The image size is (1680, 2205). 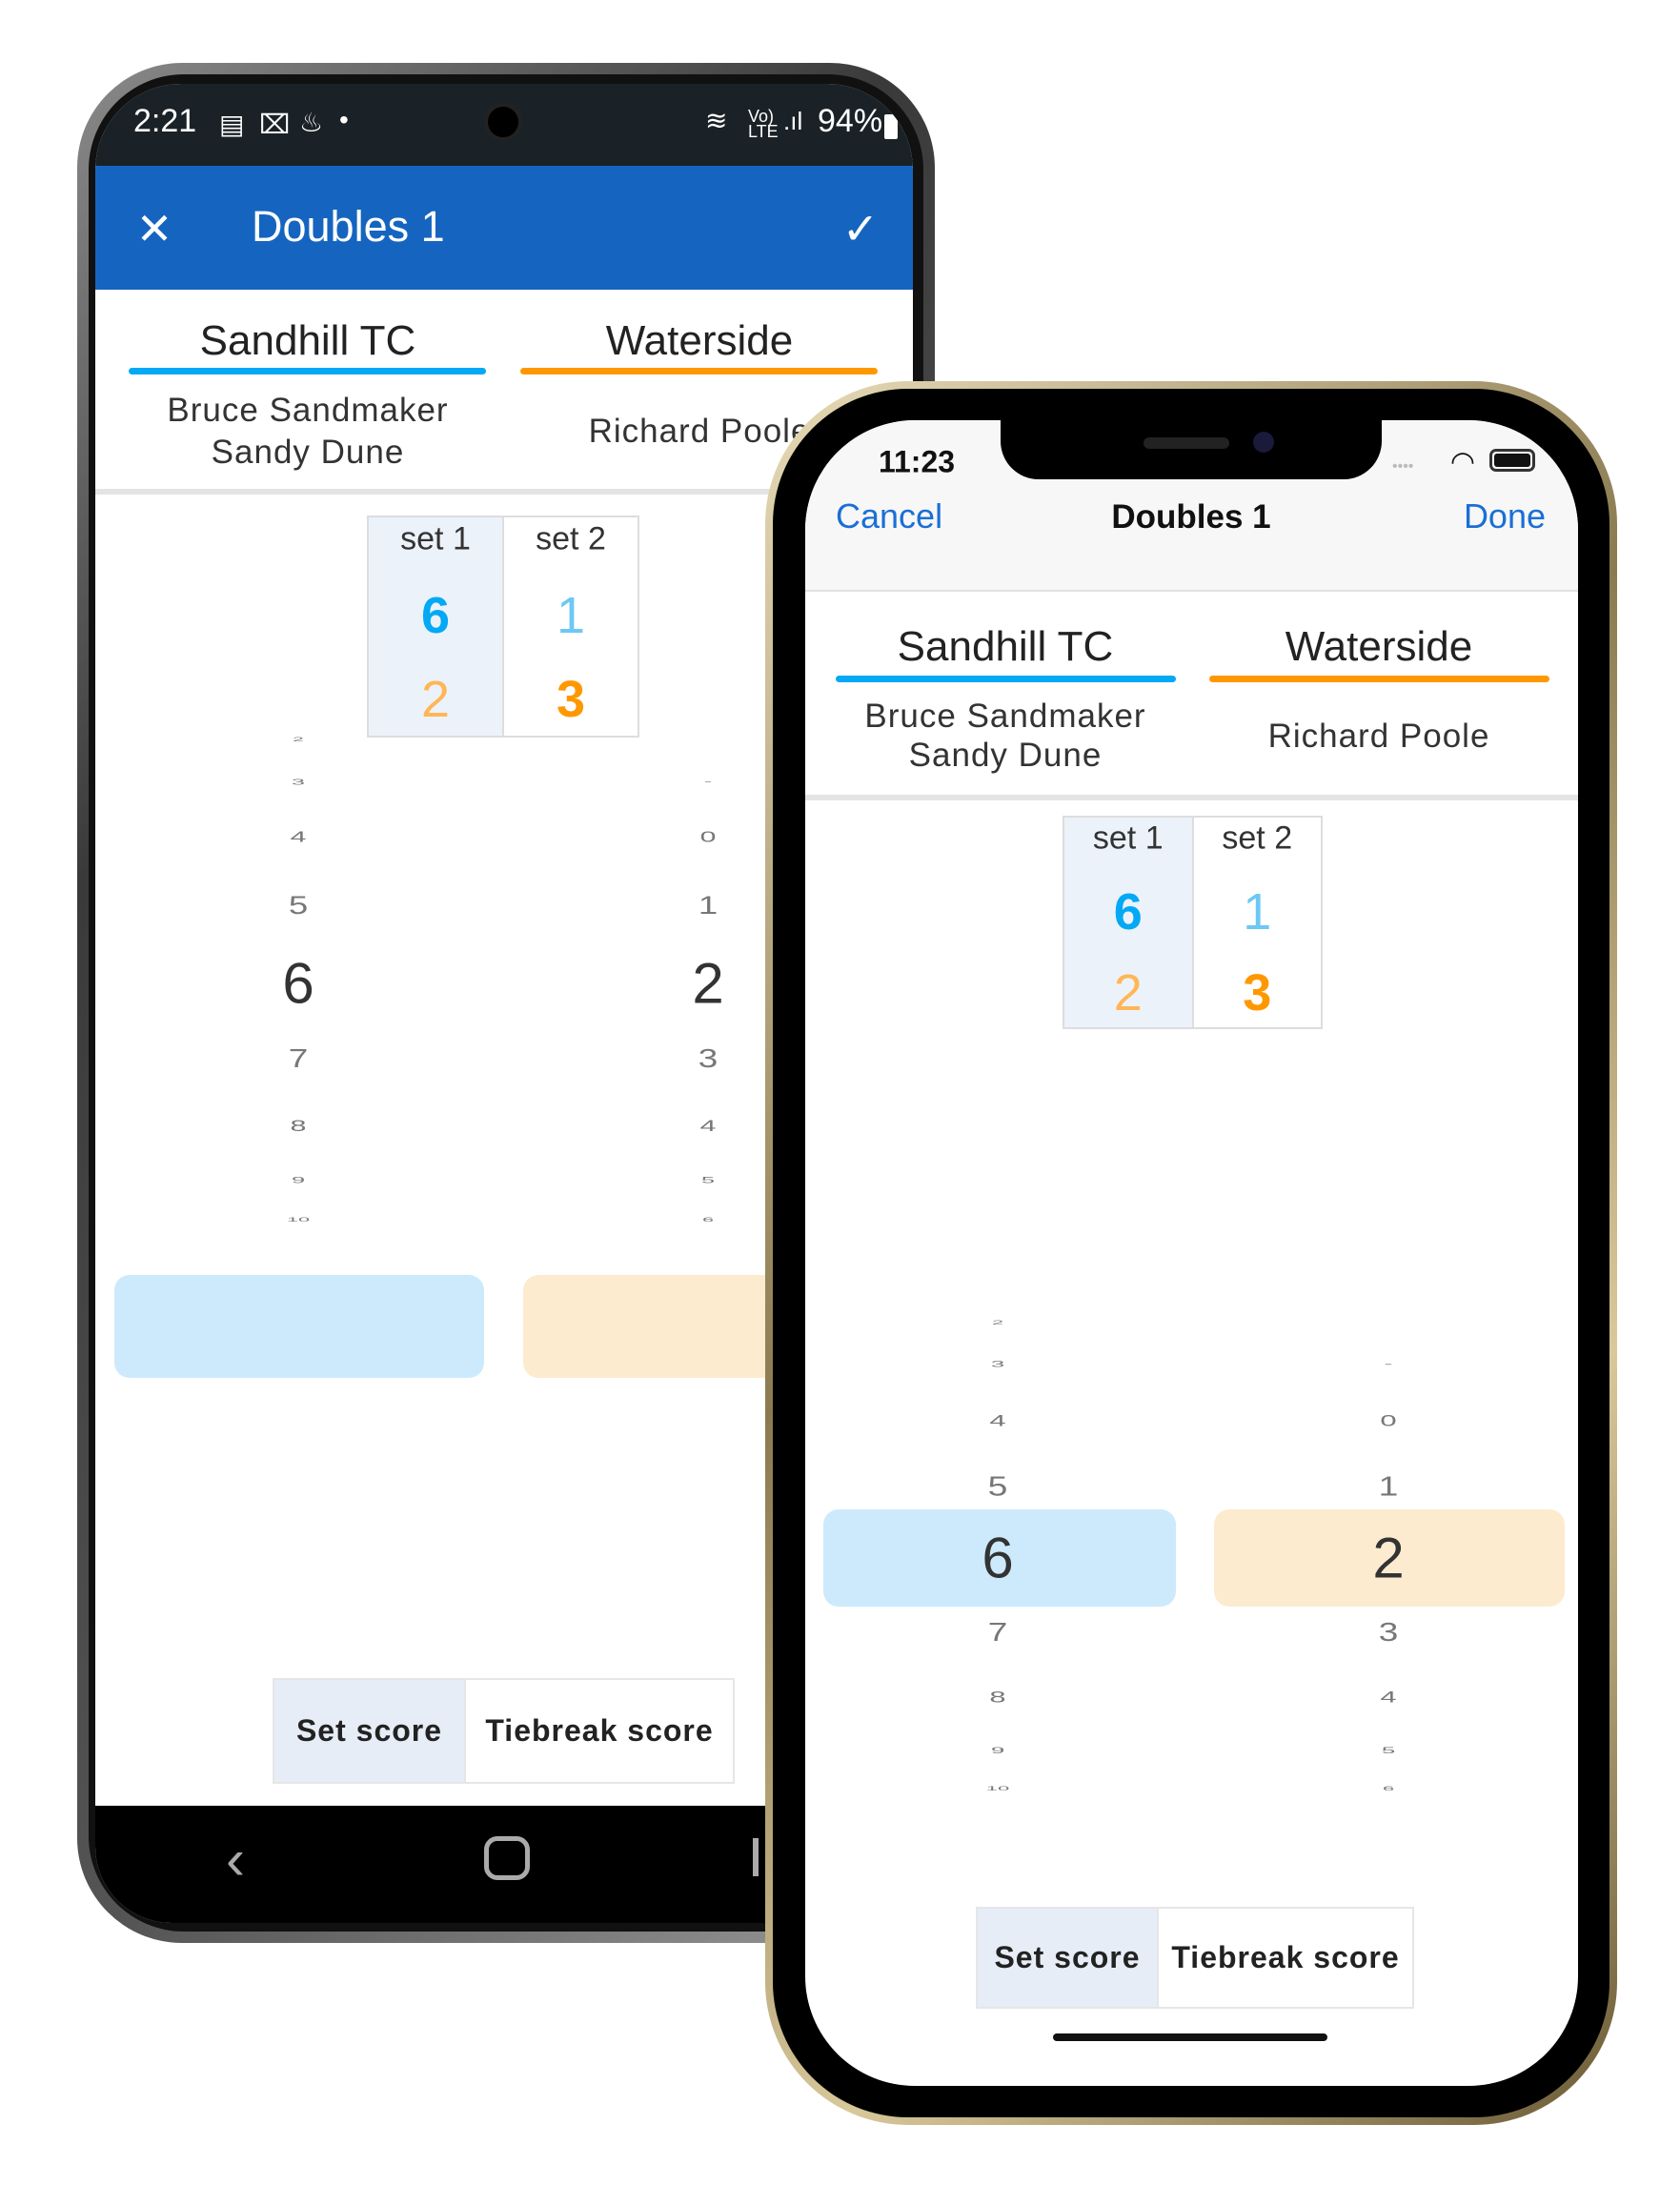 I want to click on calendar-icon: ▤, so click(x=232, y=124).